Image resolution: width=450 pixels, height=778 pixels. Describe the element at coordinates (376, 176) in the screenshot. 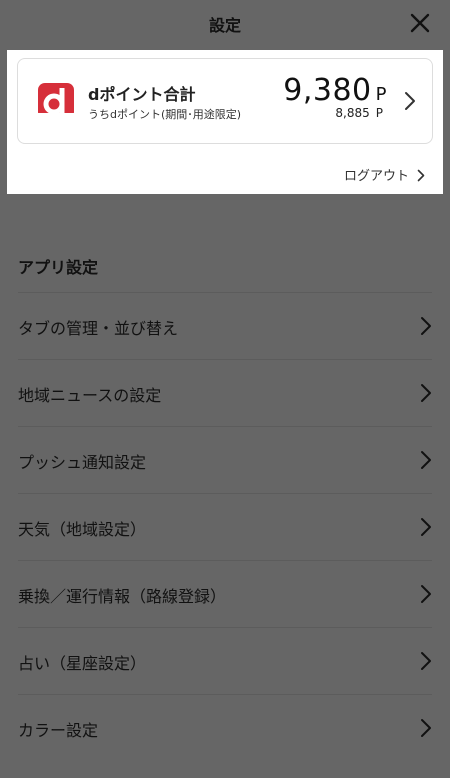

I see `logout-label: ログアウト` at that location.